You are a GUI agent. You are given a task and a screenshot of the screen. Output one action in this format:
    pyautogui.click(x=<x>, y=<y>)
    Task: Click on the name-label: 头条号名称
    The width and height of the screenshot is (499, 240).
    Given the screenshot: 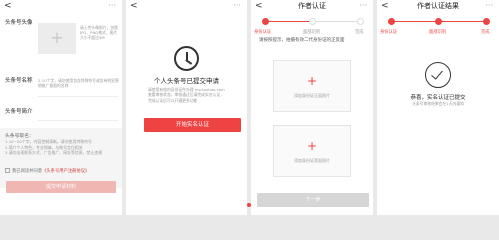 What is the action you would take?
    pyautogui.click(x=19, y=81)
    